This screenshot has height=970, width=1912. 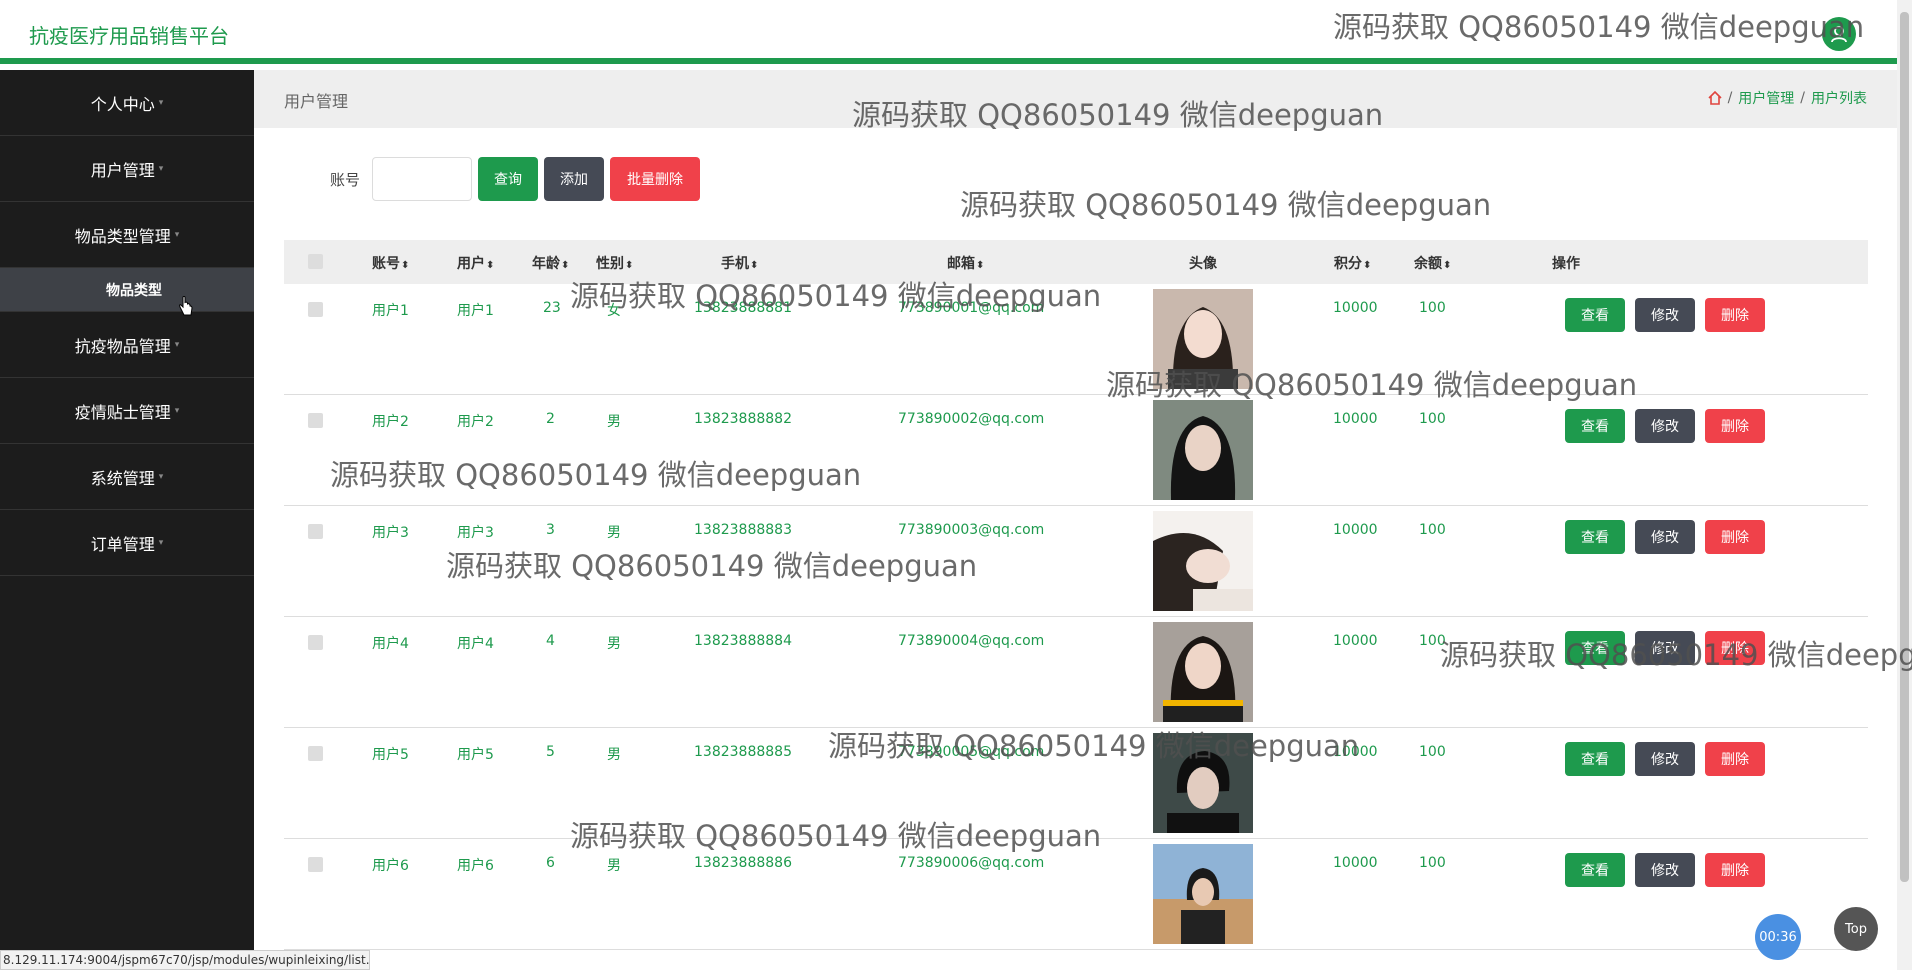 I want to click on sidebar-item-item-type-management: 物品类型管理 ▾, so click(x=127, y=235).